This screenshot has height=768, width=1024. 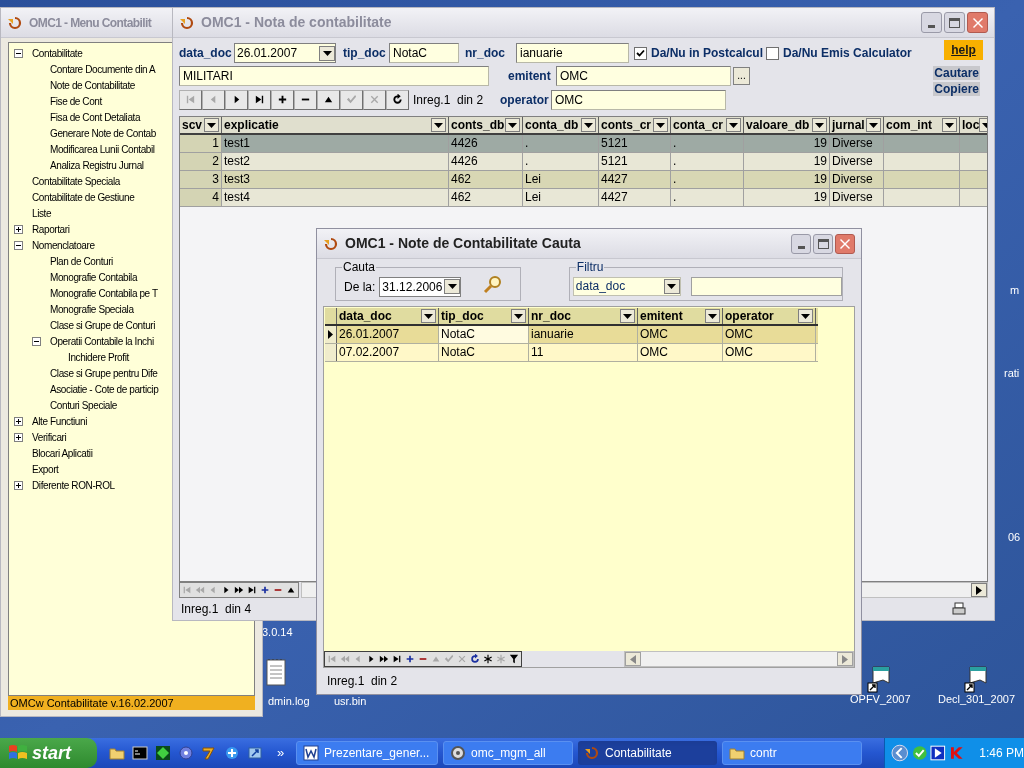 I want to click on tree-item: Analiza Registru Jurnal, so click(x=97, y=165).